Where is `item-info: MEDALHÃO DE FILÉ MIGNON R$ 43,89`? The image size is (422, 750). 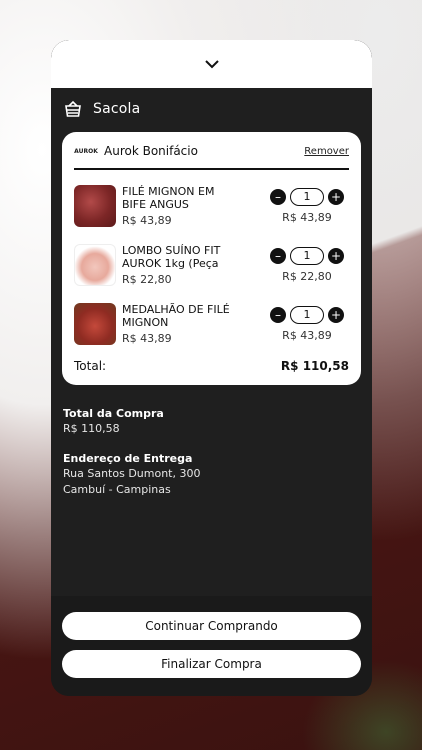
item-info: MEDALHÃO DE FILÉ MIGNON R$ 43,89 is located at coordinates (193, 324).